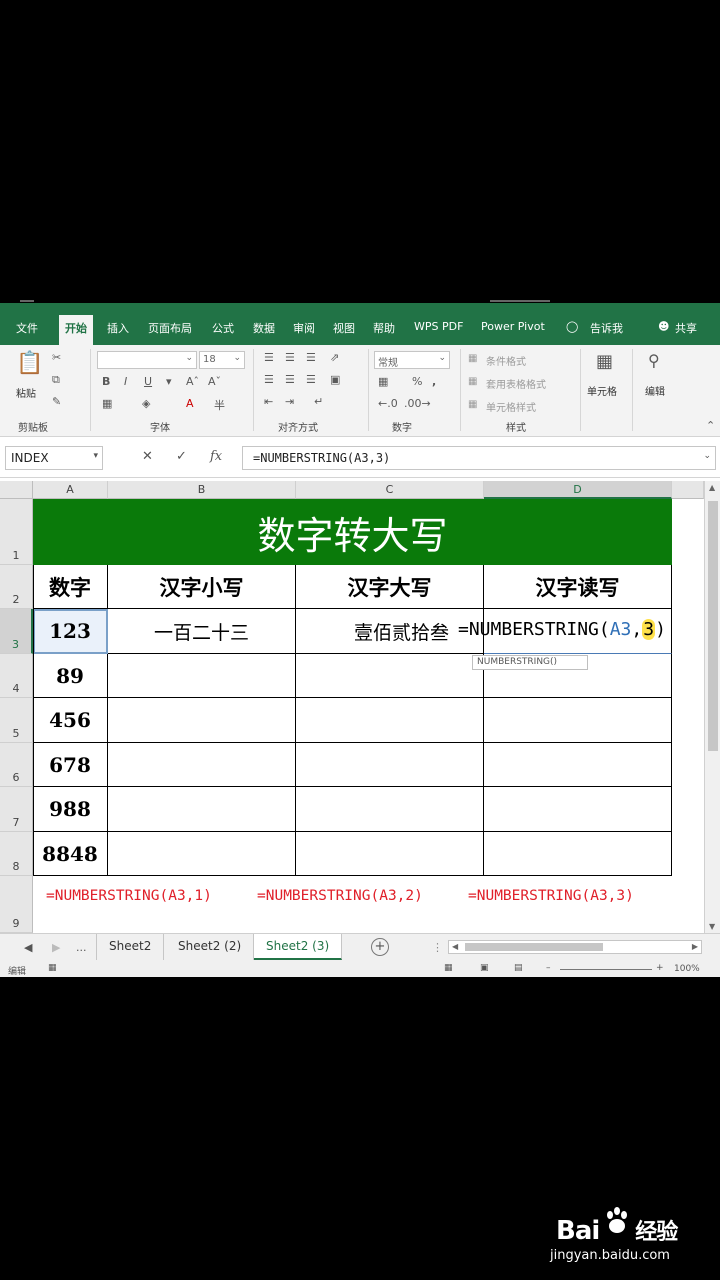 The image size is (720, 1280). I want to click on cell-c7, so click(390, 809).